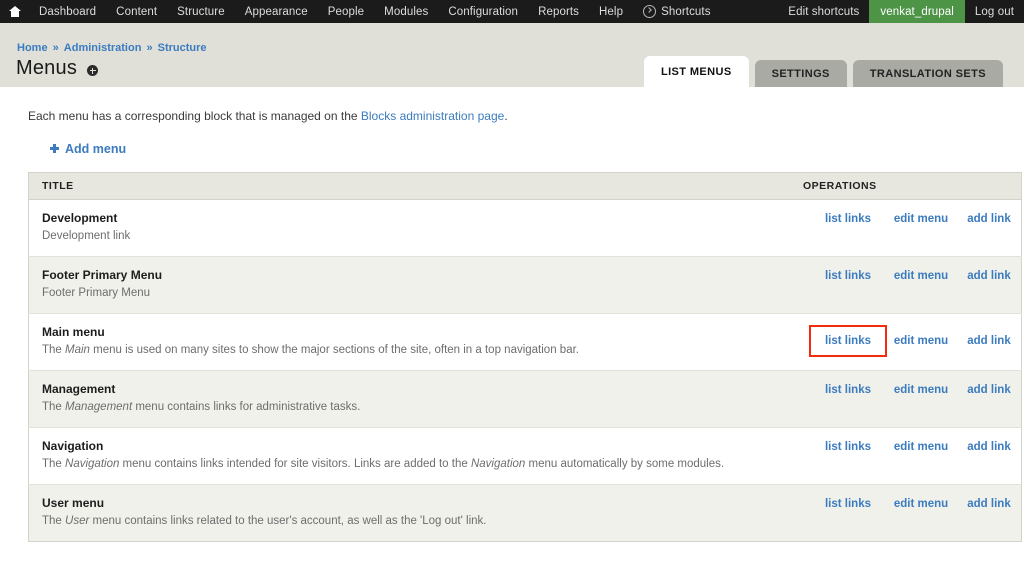 The height and width of the screenshot is (576, 1024). I want to click on column-header-operations: OPERATIONS, so click(906, 186).